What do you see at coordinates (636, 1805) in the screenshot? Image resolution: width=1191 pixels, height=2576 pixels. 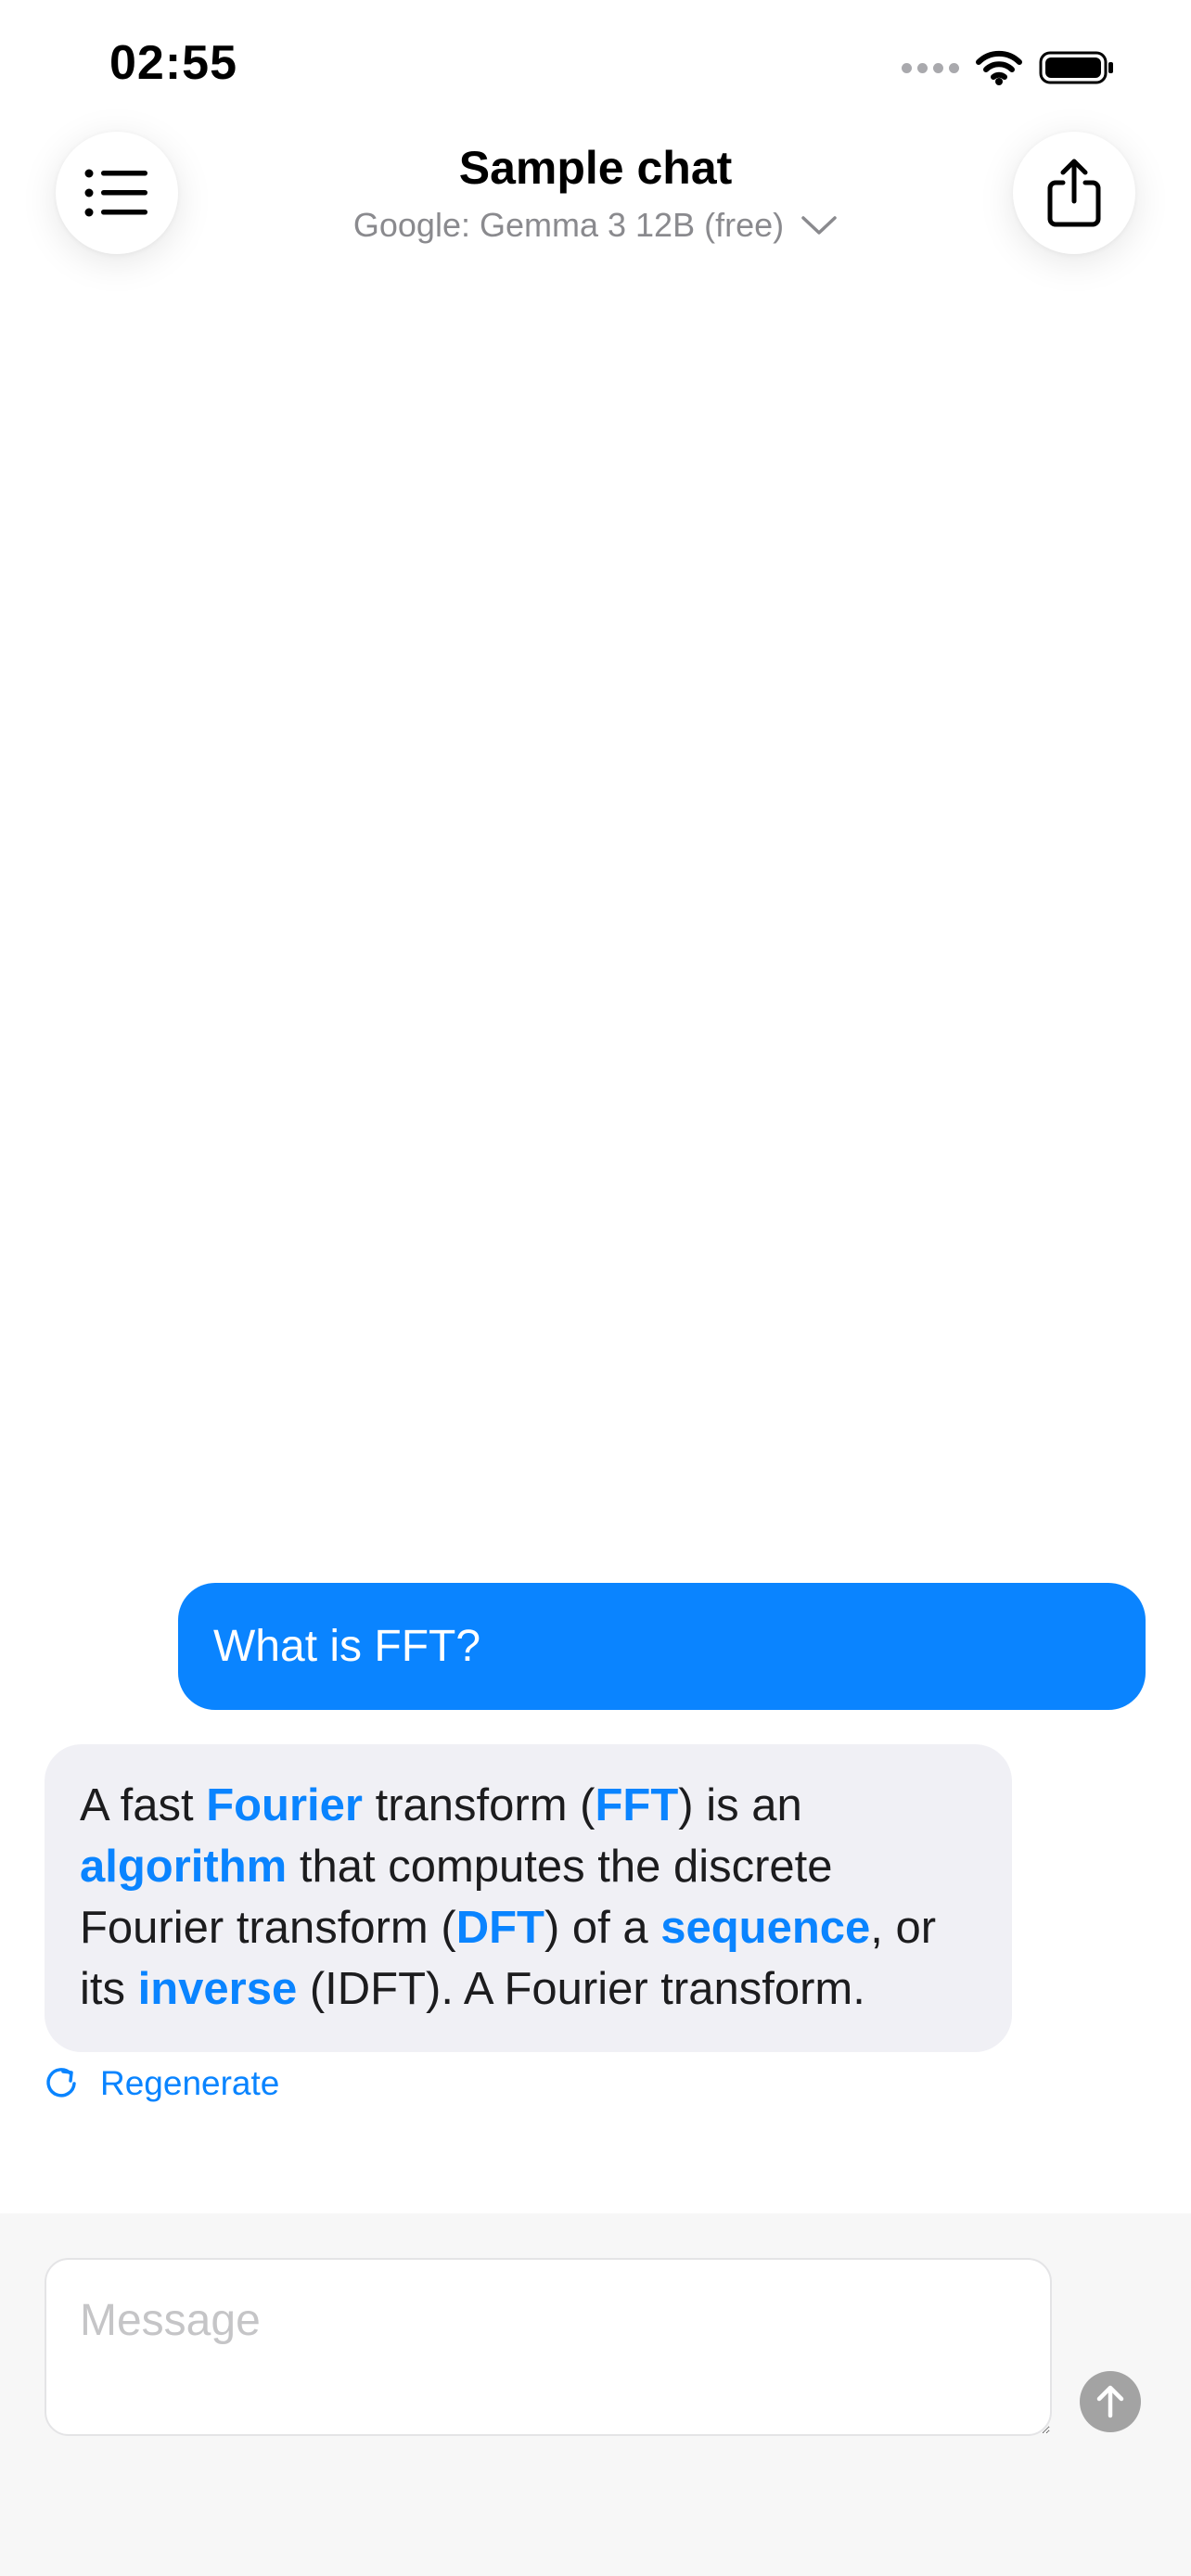 I see `assistant-link-fft: FFT` at bounding box center [636, 1805].